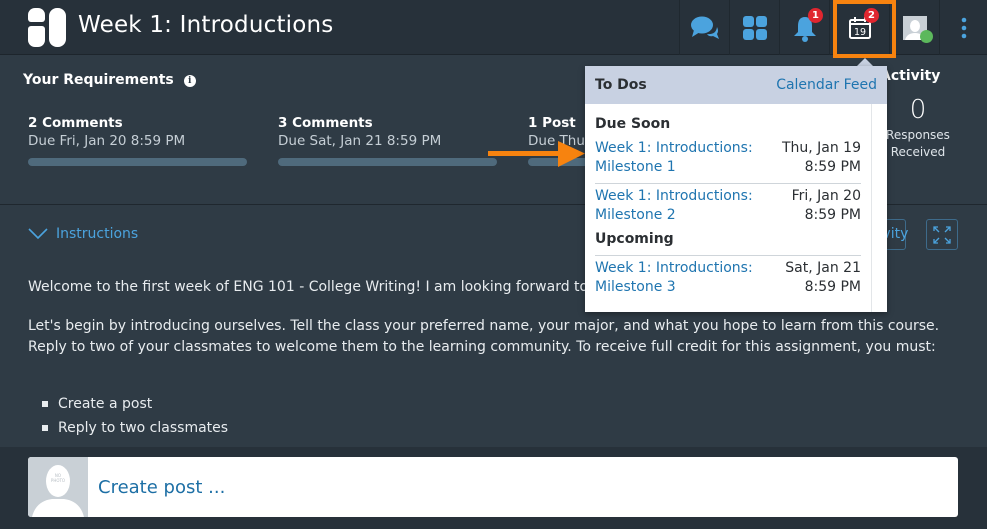  I want to click on notifications-badge: 1, so click(815, 15).